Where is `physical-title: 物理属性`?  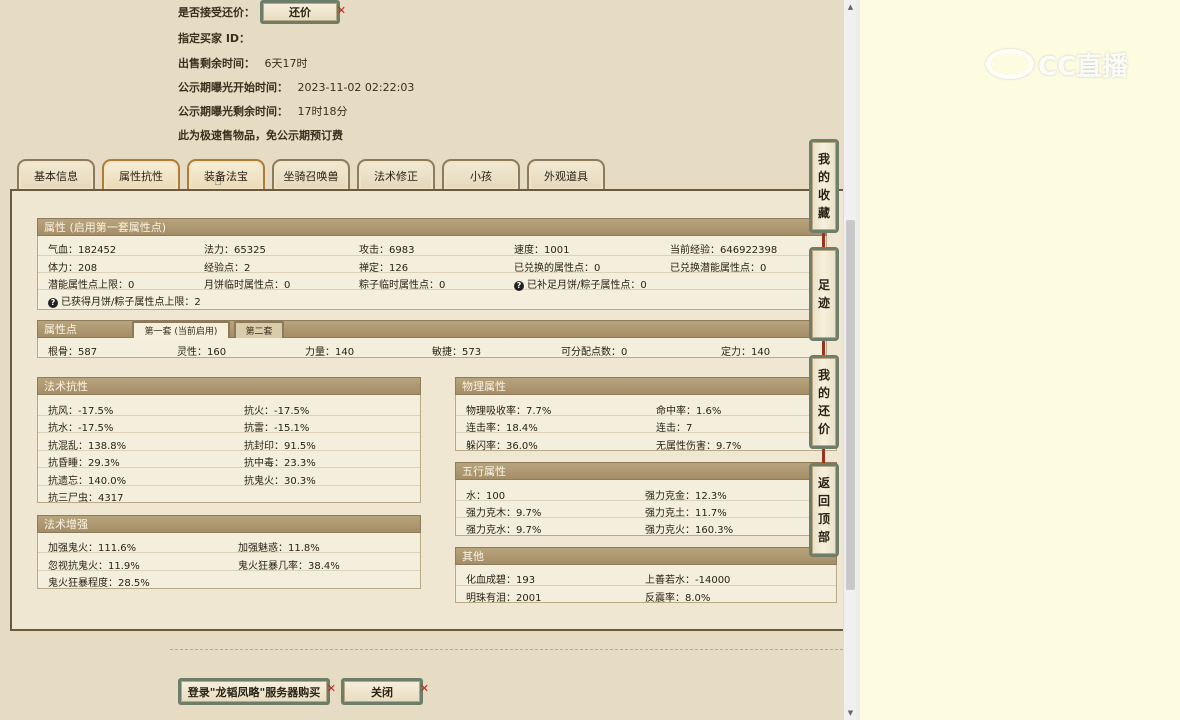
physical-title: 物理属性 is located at coordinates (484, 386).